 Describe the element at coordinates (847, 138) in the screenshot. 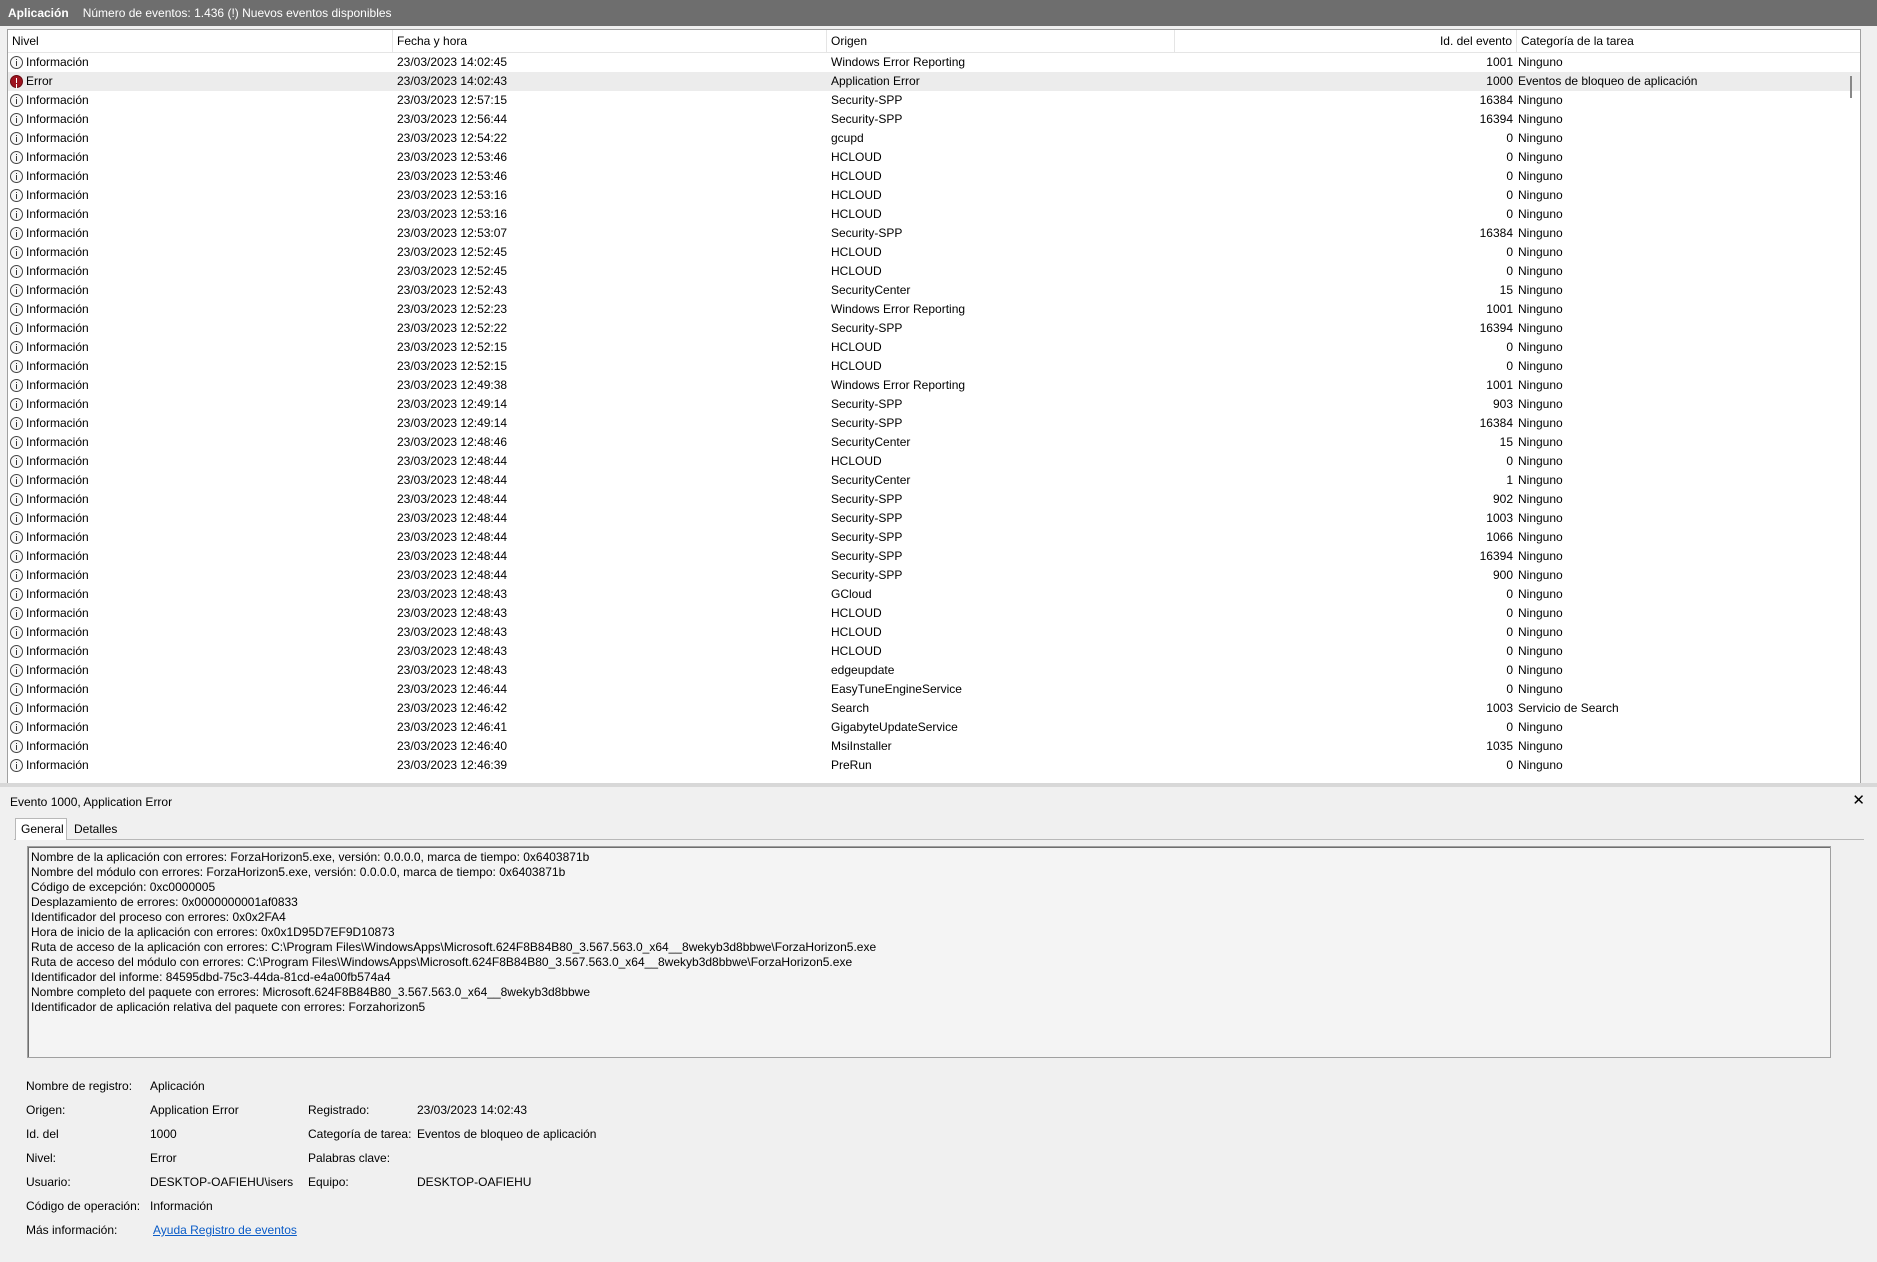

I see `event-source: gcupd` at that location.